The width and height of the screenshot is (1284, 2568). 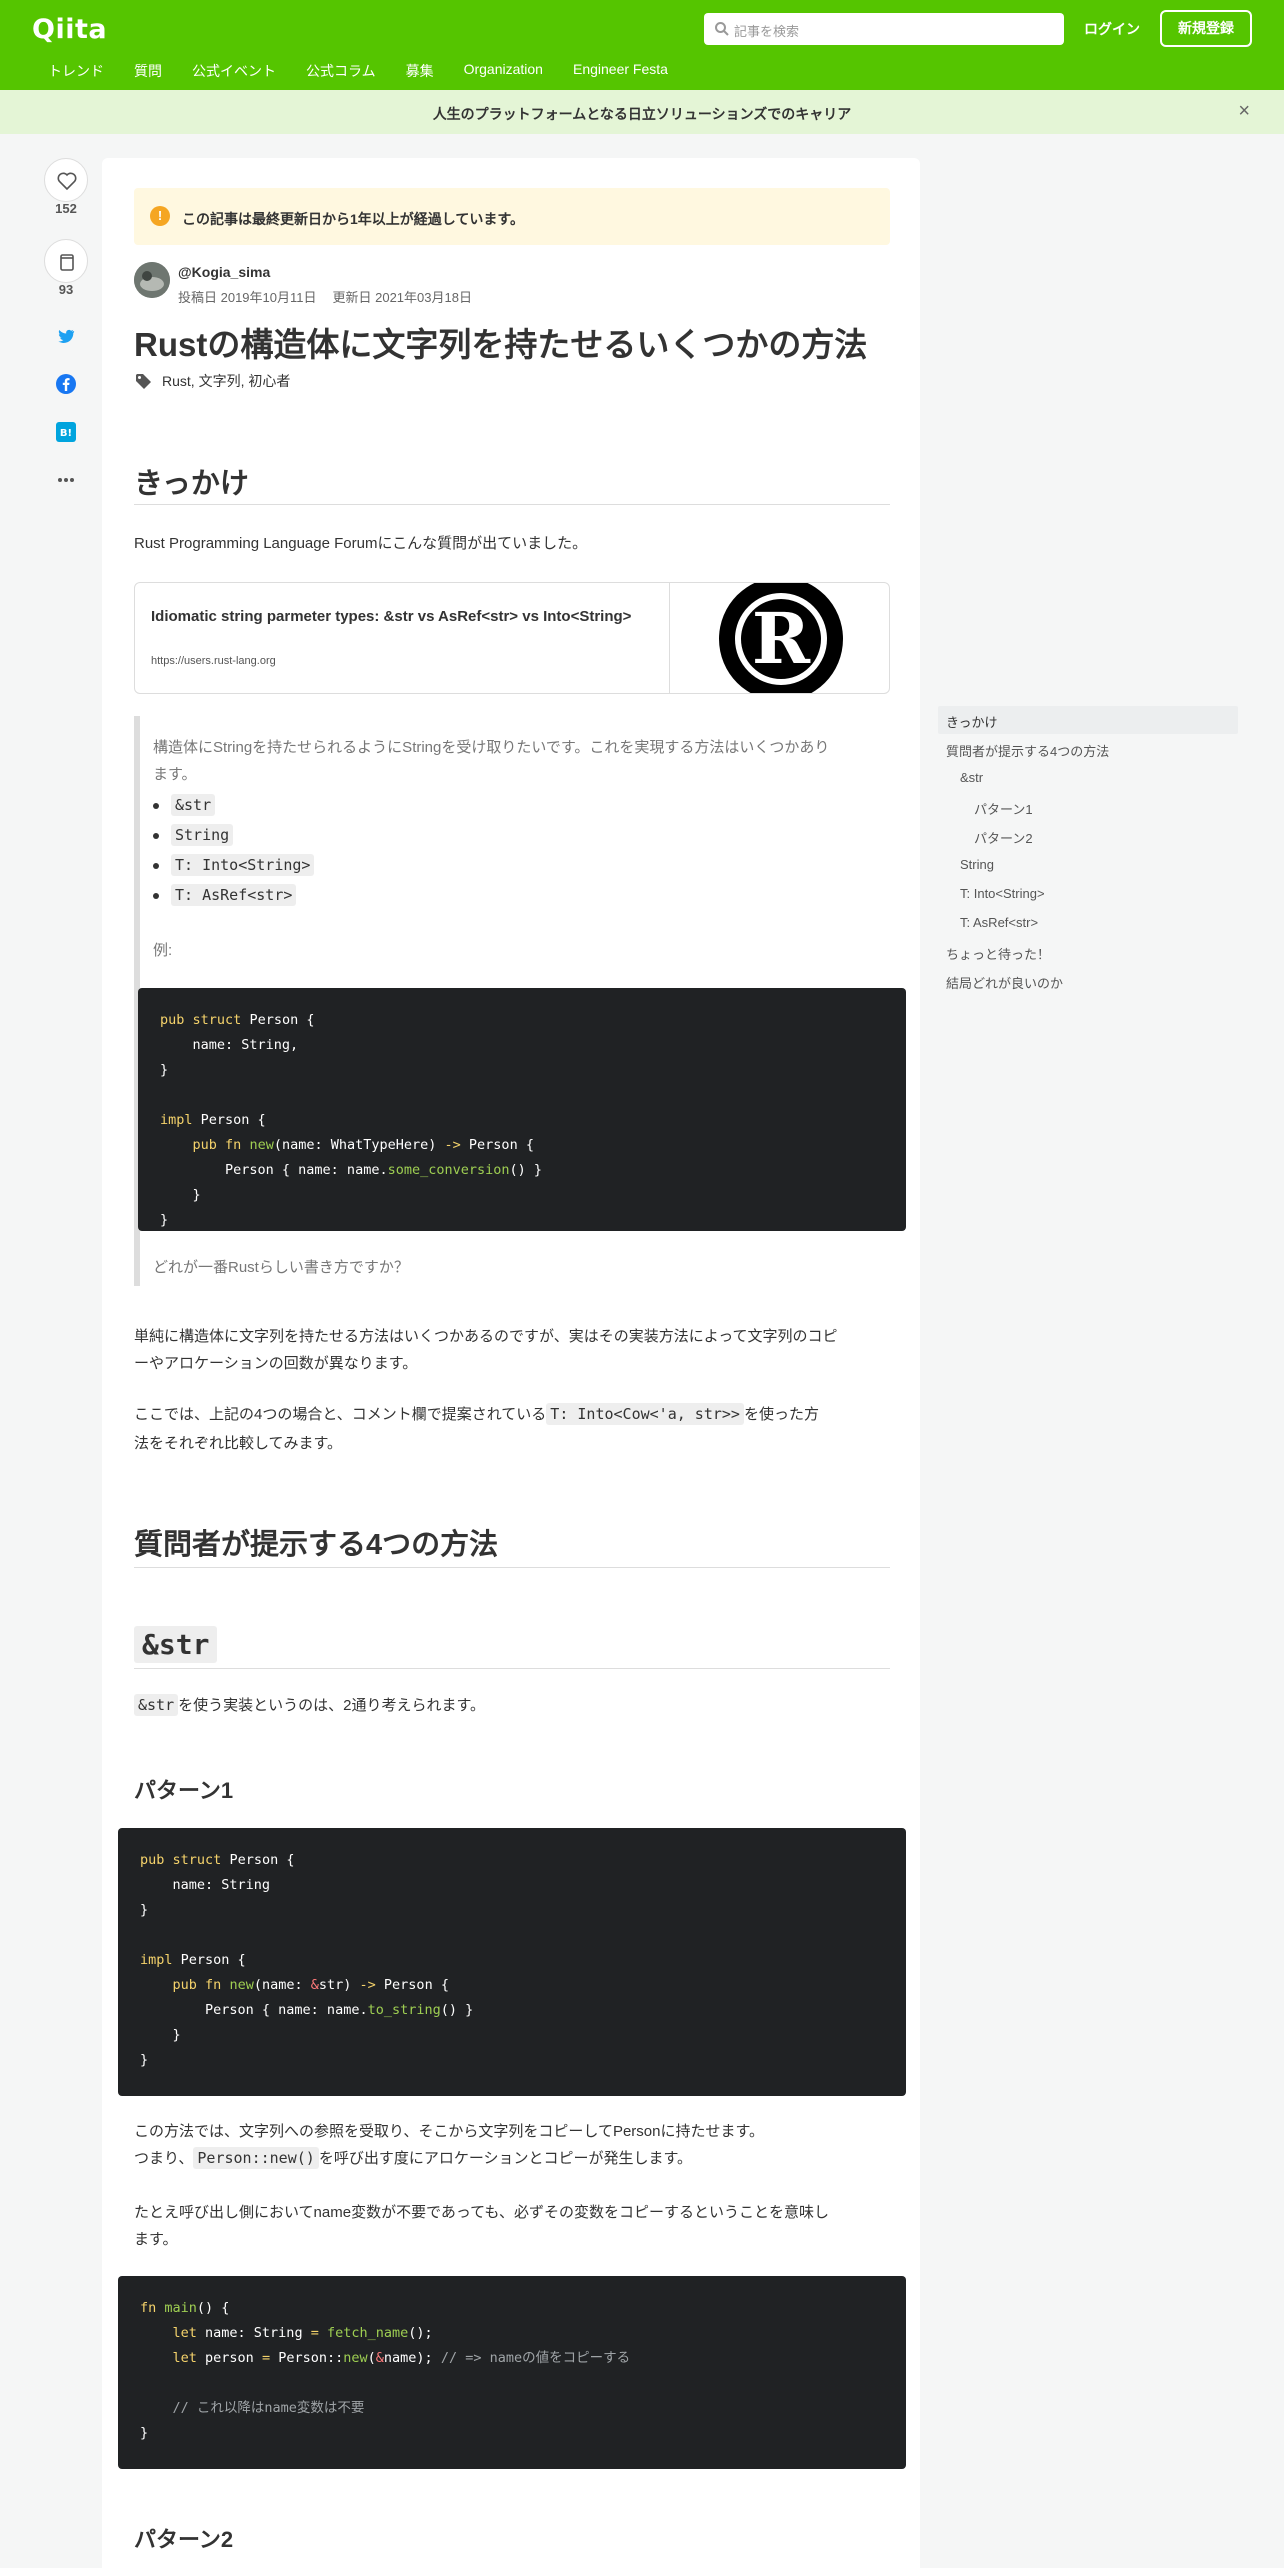 I want to click on svg-text: R, so click(x=781, y=638).